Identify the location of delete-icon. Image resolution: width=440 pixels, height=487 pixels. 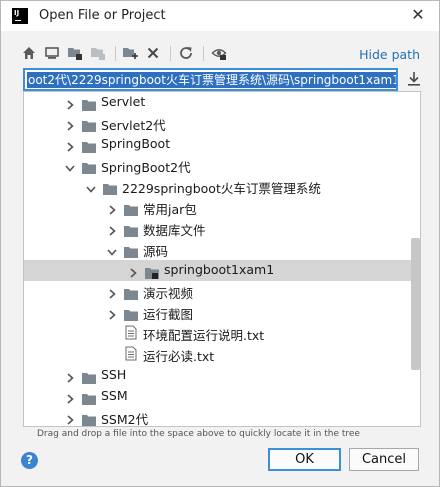
(153, 53).